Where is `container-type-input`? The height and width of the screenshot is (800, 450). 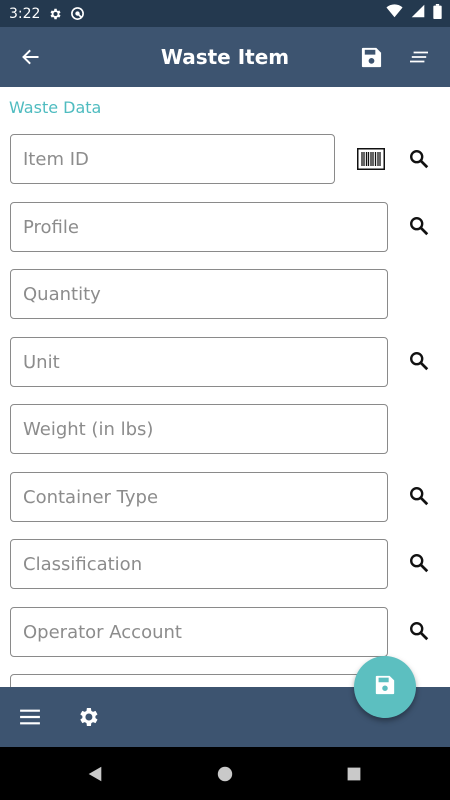
container-type-input is located at coordinates (199, 497).